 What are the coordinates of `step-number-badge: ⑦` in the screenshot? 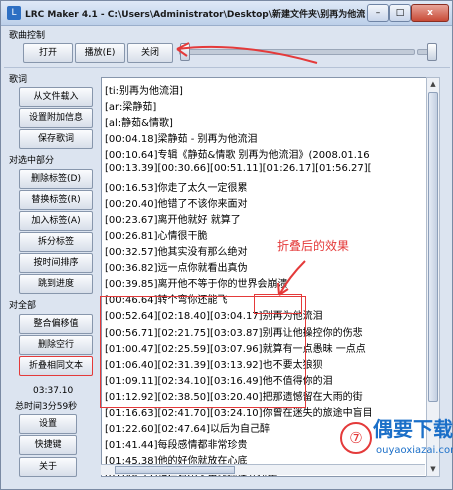 It's located at (356, 438).